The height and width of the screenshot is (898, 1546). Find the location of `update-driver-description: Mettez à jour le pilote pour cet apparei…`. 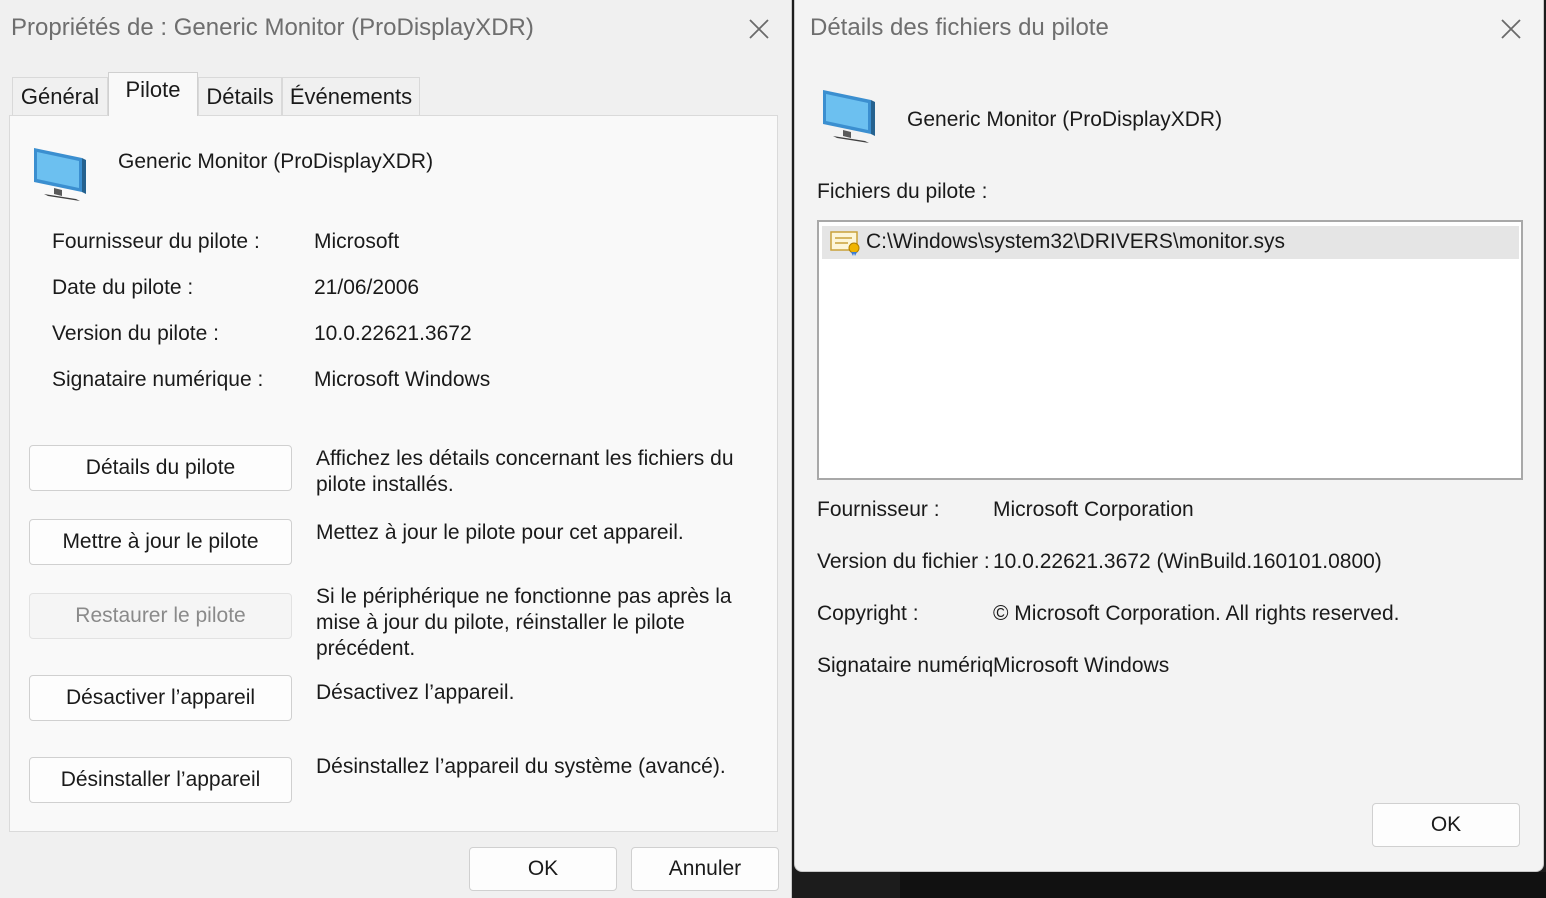

update-driver-description: Mettez à jour le pilote pour cet apparei… is located at coordinates (500, 532).